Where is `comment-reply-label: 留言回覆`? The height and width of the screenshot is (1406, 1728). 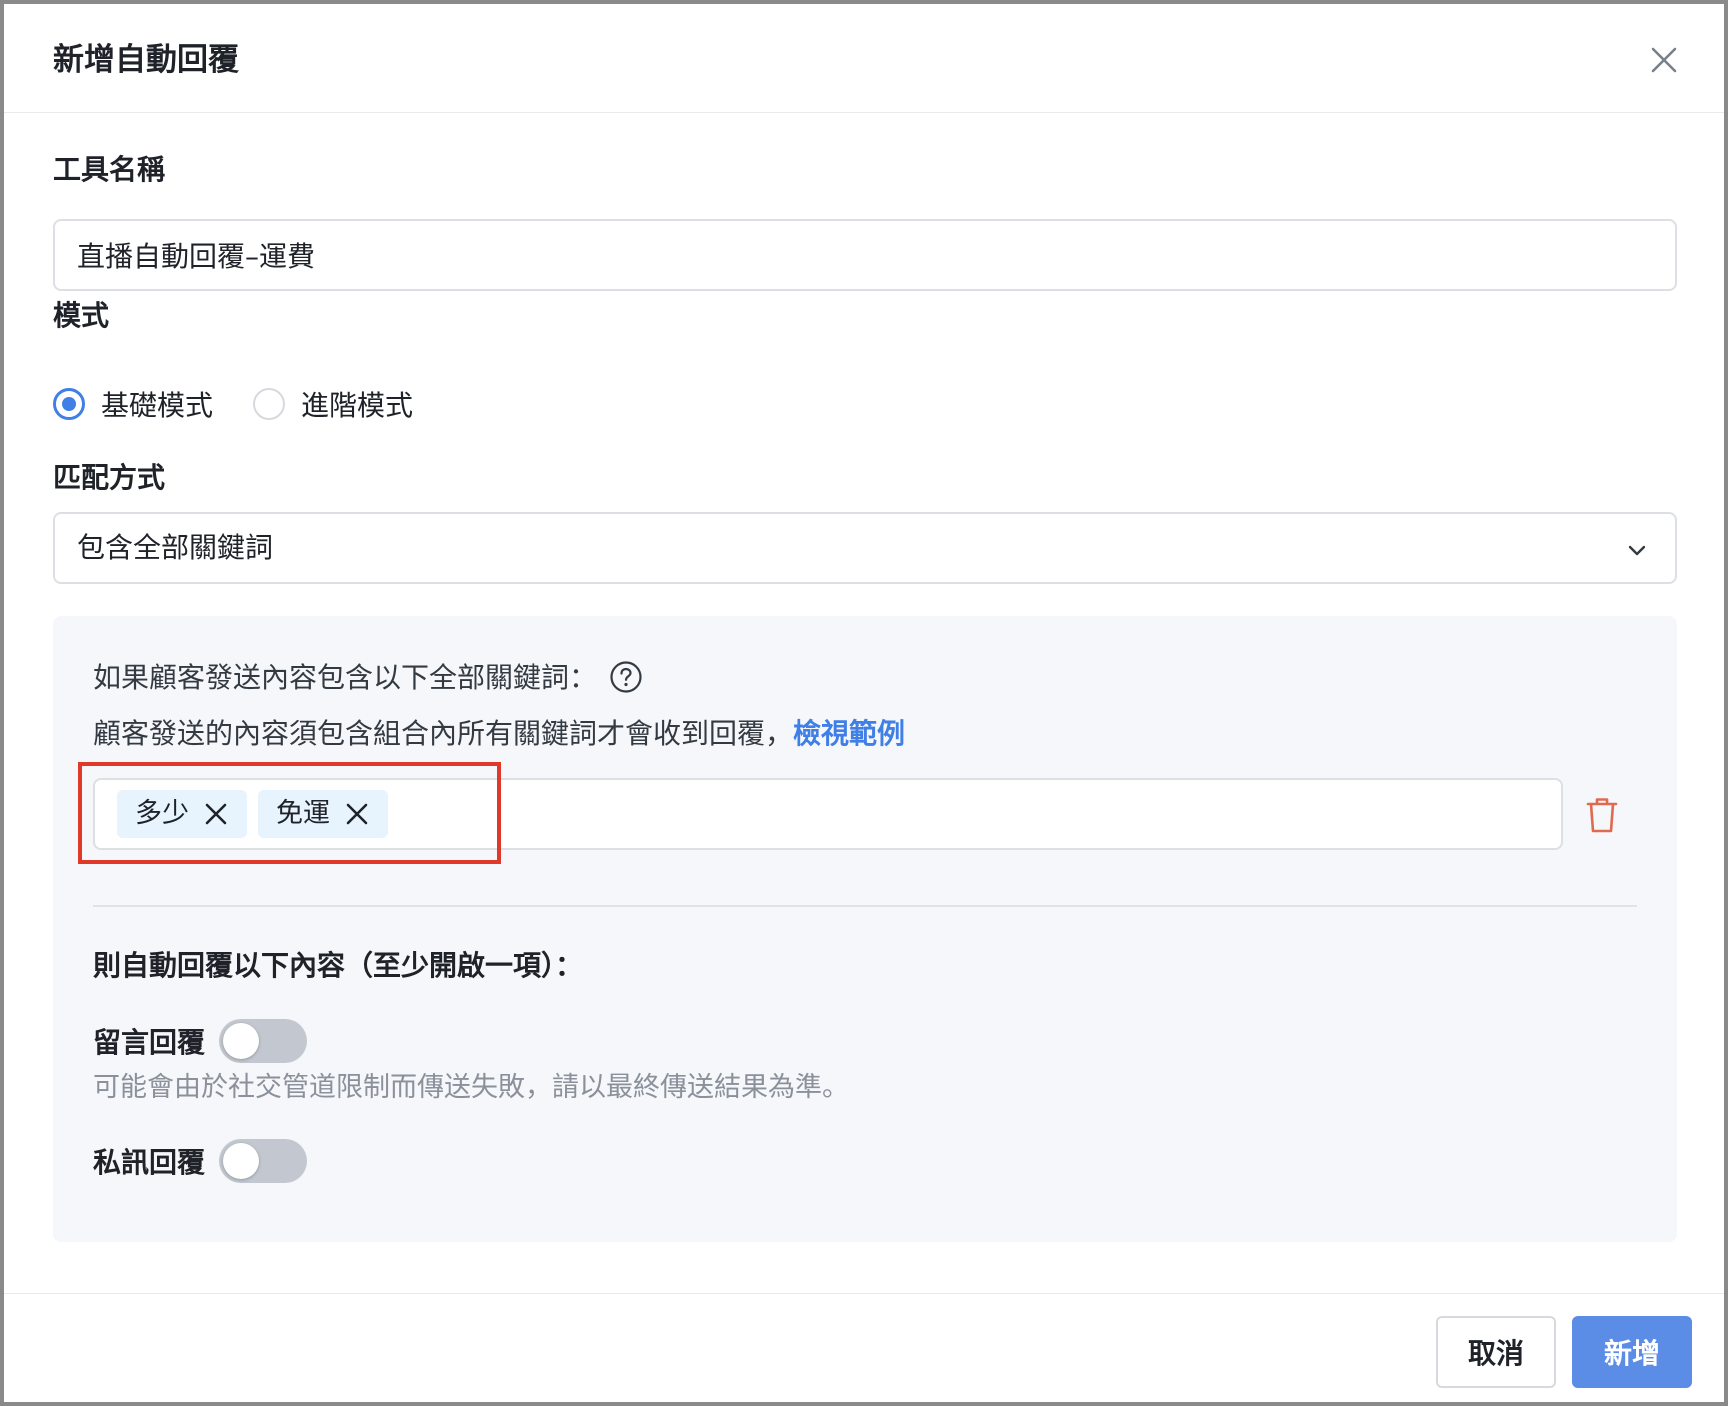 comment-reply-label: 留言回覆 is located at coordinates (149, 1042).